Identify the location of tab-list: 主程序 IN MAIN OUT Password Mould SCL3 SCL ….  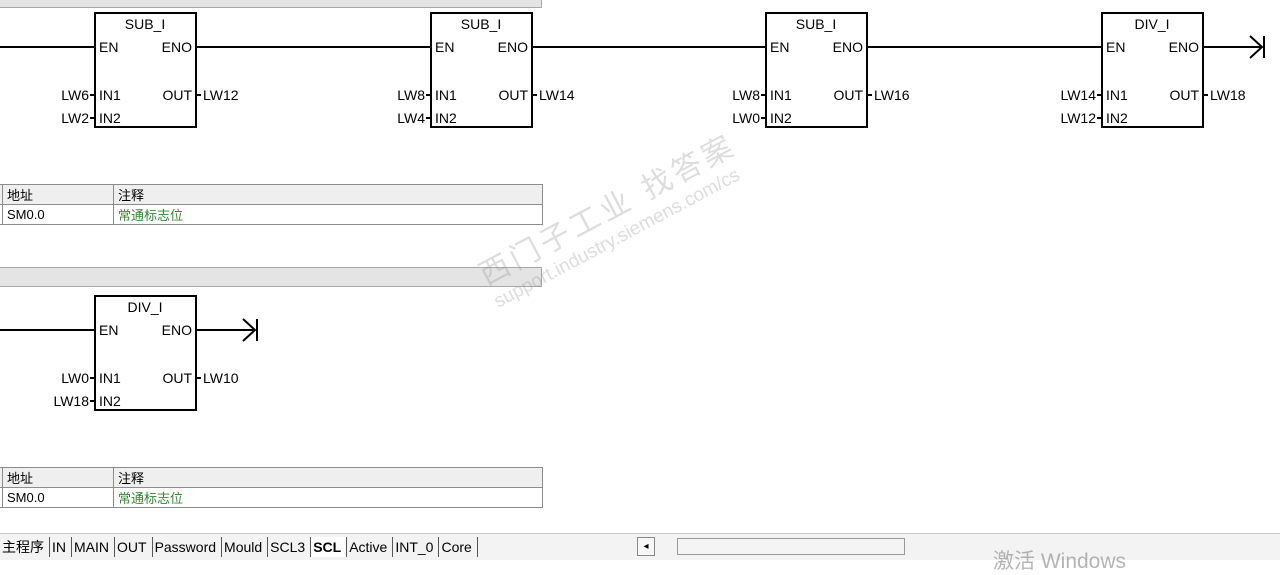
(239, 547).